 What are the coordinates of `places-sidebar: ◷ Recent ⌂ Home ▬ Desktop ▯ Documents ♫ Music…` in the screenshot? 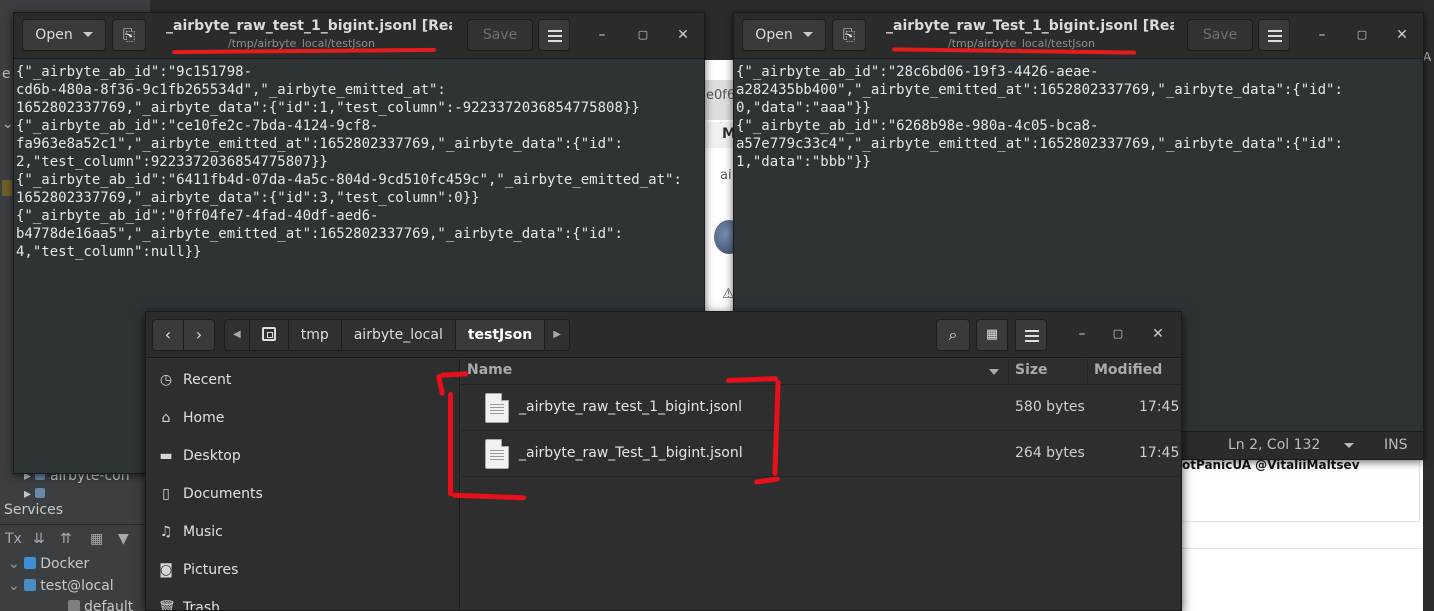 It's located at (303, 484).